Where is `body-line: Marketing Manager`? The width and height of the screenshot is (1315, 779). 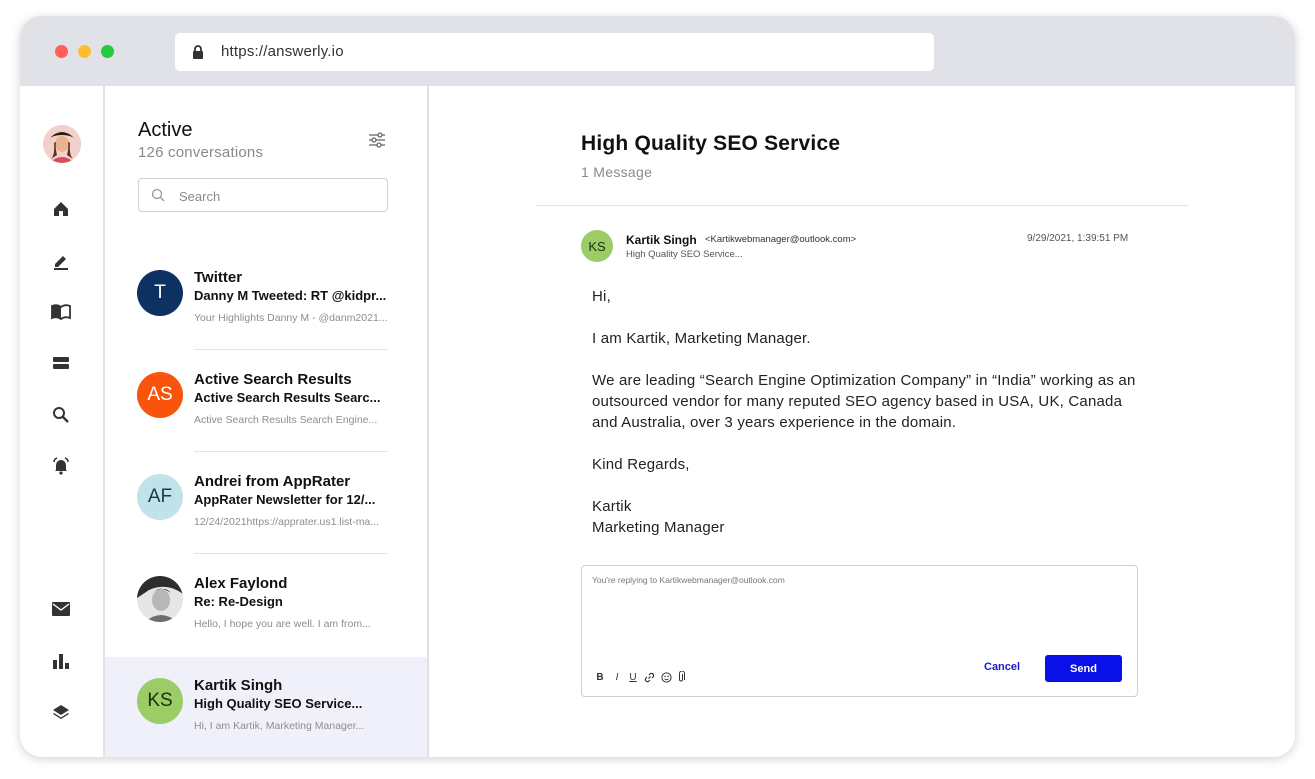
body-line: Marketing Manager is located at coordinates (658, 527).